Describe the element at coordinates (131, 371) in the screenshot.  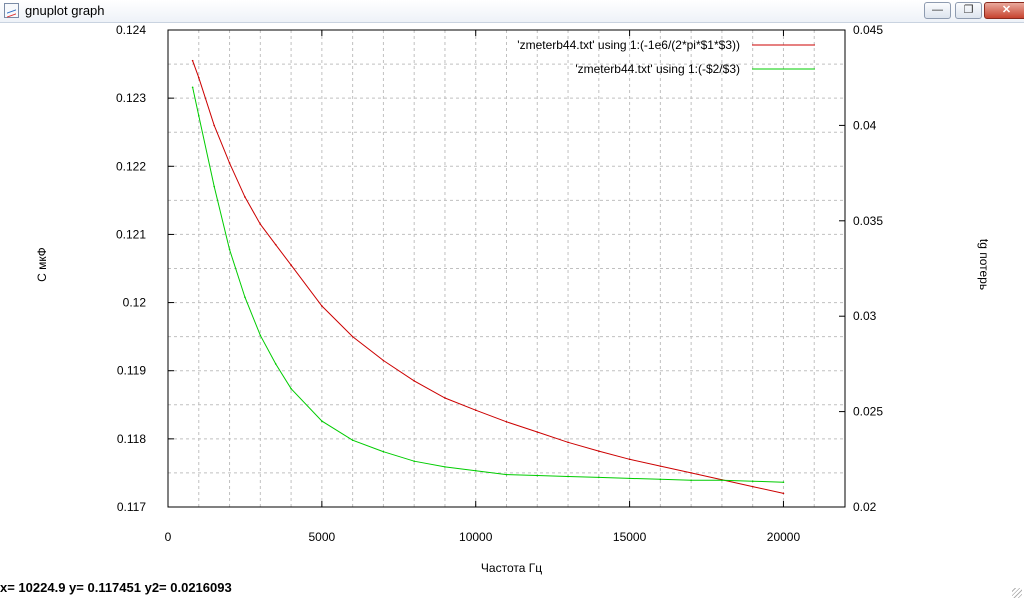
I see `y-tick-label: 0.119` at that location.